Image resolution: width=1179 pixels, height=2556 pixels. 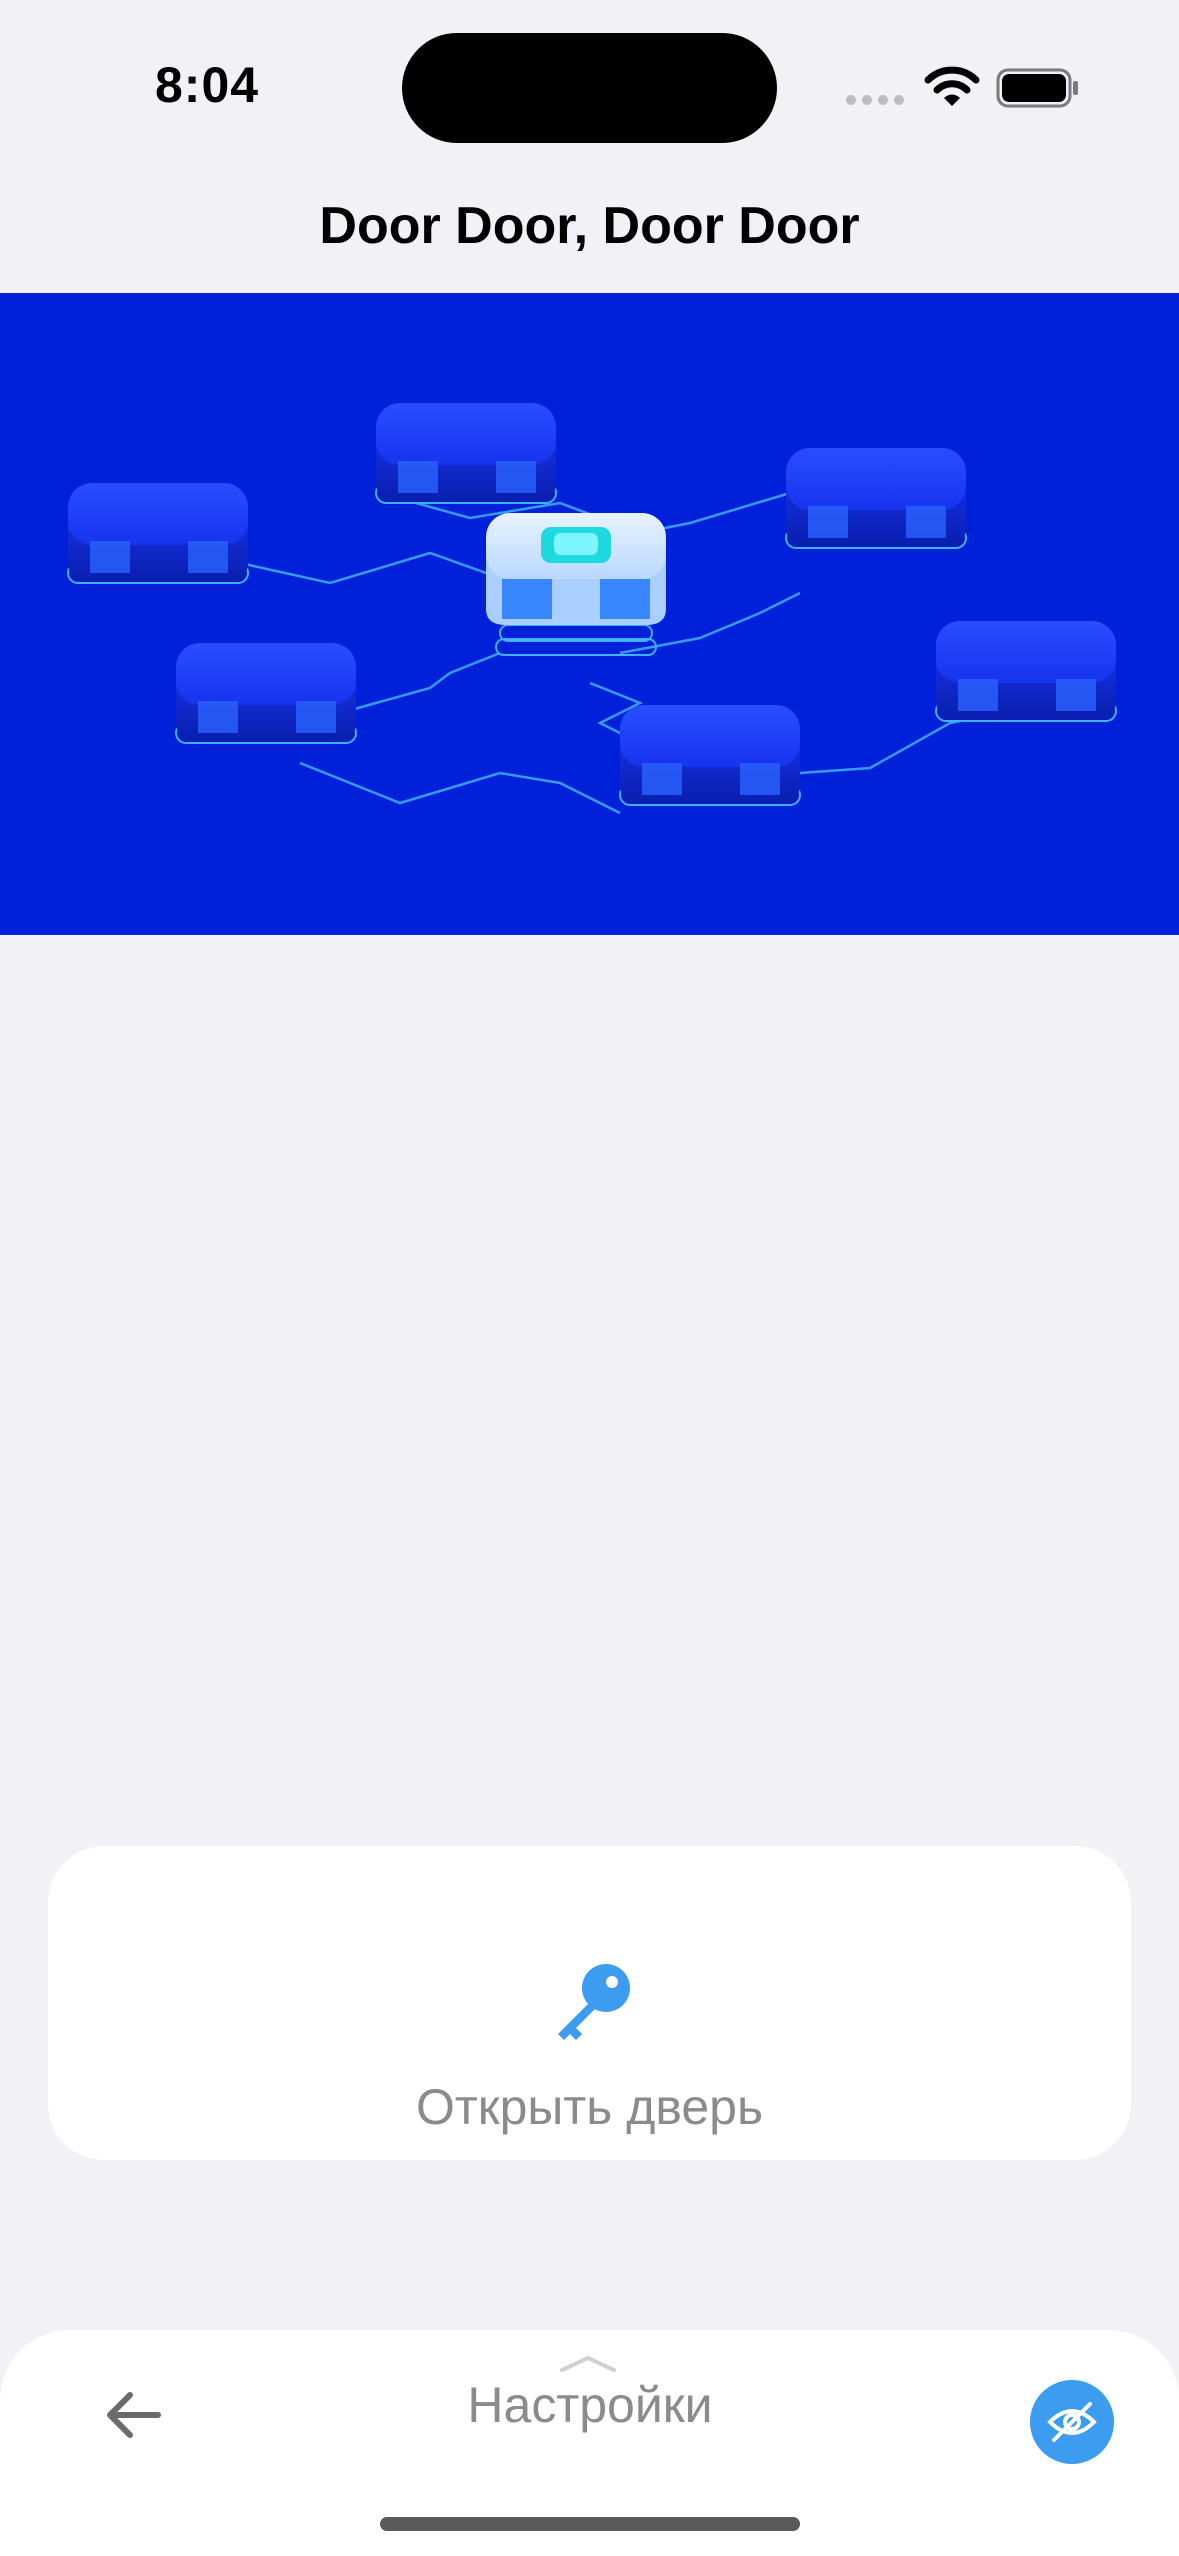 I want to click on hide-button, so click(x=1072, y=2422).